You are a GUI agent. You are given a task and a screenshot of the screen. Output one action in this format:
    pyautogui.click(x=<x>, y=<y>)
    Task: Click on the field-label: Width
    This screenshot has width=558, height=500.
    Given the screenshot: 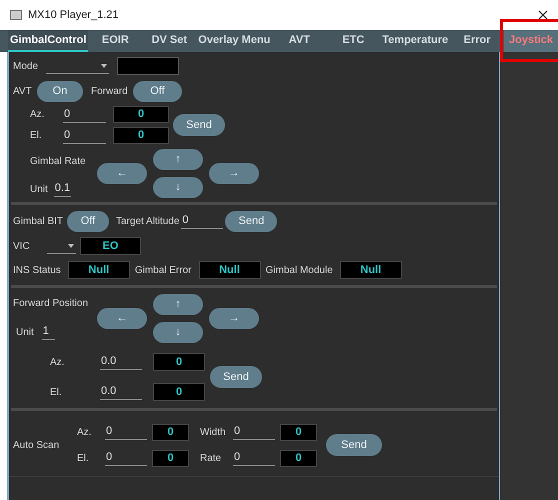 What is the action you would take?
    pyautogui.click(x=213, y=433)
    